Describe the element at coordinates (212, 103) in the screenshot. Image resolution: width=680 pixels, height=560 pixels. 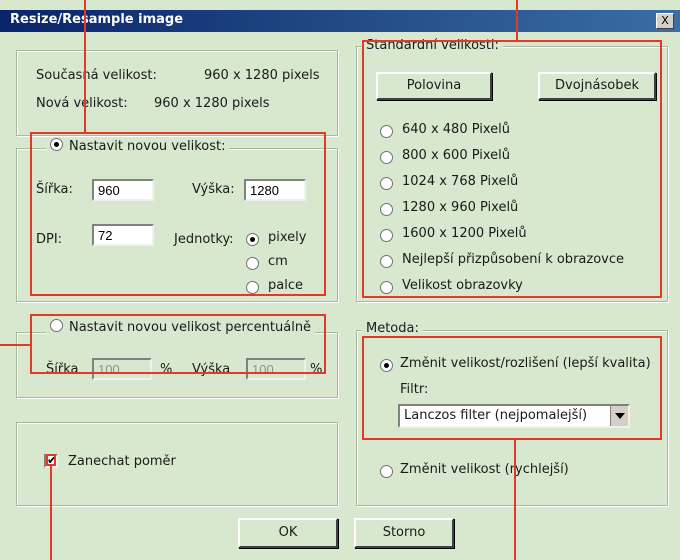
I see `new-size-value: 960 x 1280 pixels` at that location.